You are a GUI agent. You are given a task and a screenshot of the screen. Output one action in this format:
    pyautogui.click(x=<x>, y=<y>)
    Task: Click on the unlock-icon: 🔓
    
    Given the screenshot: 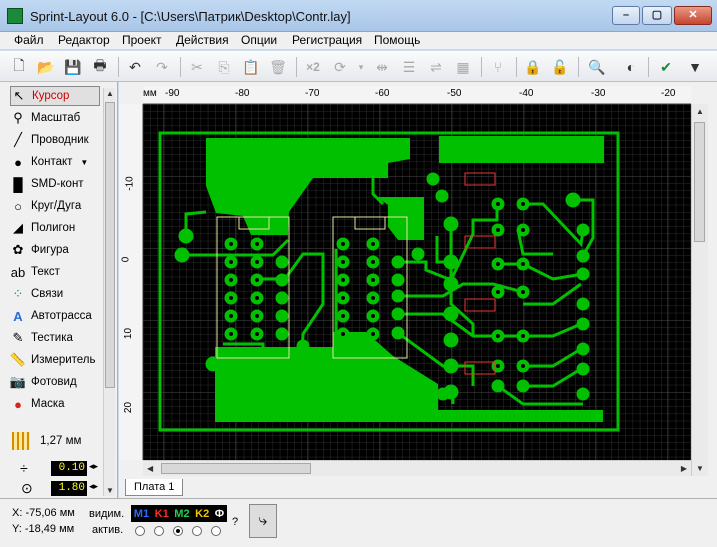 What is the action you would take?
    pyautogui.click(x=560, y=67)
    